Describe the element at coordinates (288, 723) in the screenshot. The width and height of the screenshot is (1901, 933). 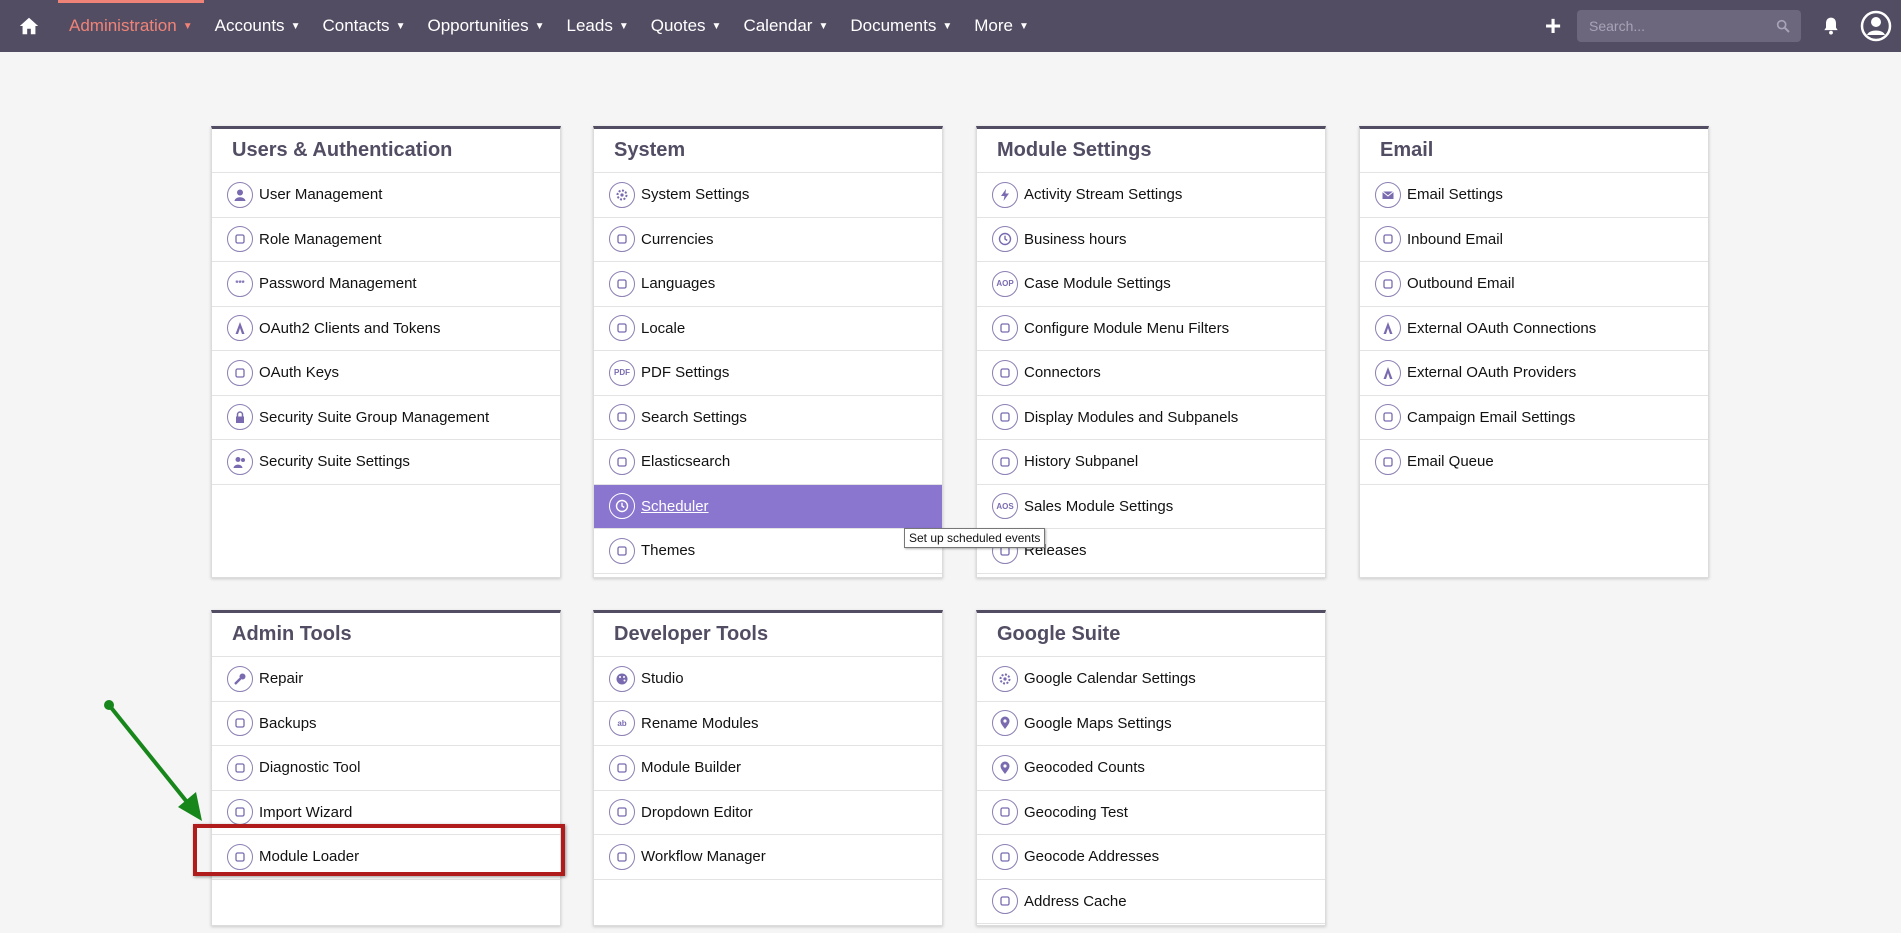
I see `admin-link-label: Backups` at that location.